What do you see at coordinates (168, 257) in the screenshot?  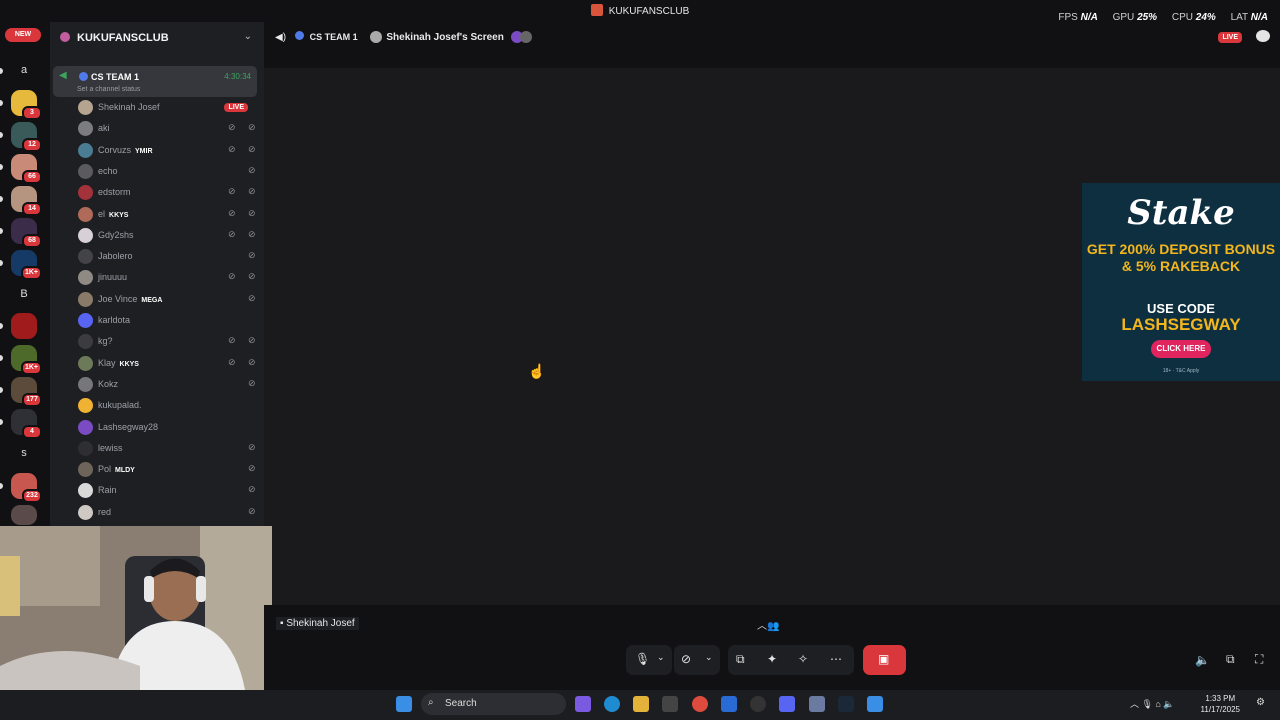 I see `voice-user: Jabolero ⊘` at bounding box center [168, 257].